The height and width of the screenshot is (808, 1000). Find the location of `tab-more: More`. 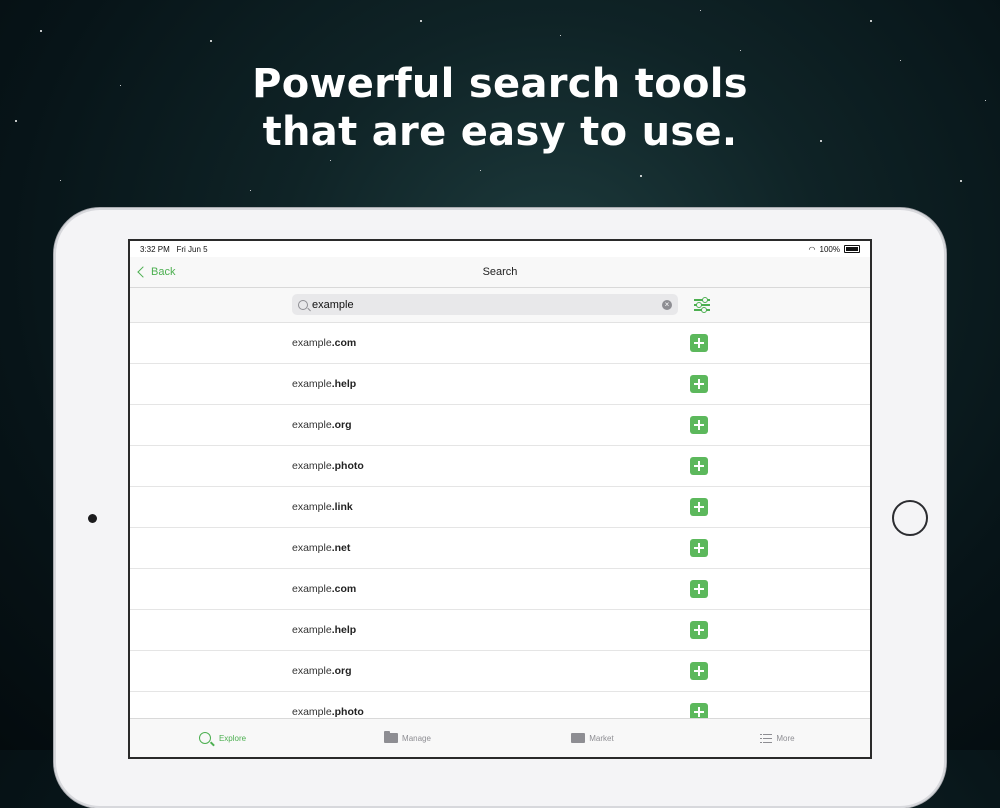

tab-more: More is located at coordinates (777, 736).